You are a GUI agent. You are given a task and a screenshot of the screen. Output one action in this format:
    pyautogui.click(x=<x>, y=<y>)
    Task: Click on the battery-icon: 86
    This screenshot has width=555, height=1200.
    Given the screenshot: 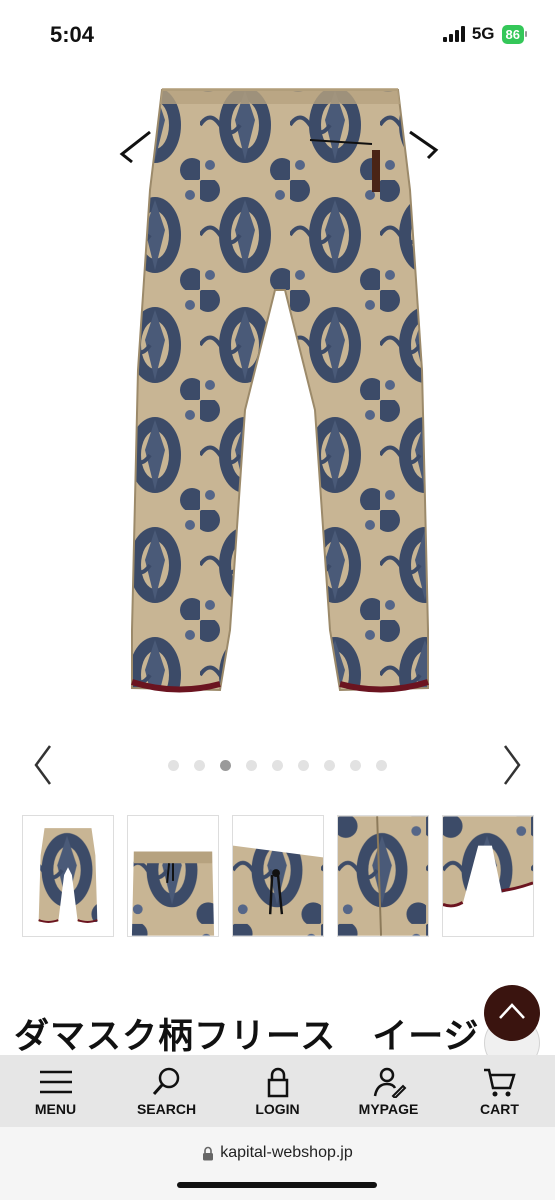 What is the action you would take?
    pyautogui.click(x=514, y=34)
    